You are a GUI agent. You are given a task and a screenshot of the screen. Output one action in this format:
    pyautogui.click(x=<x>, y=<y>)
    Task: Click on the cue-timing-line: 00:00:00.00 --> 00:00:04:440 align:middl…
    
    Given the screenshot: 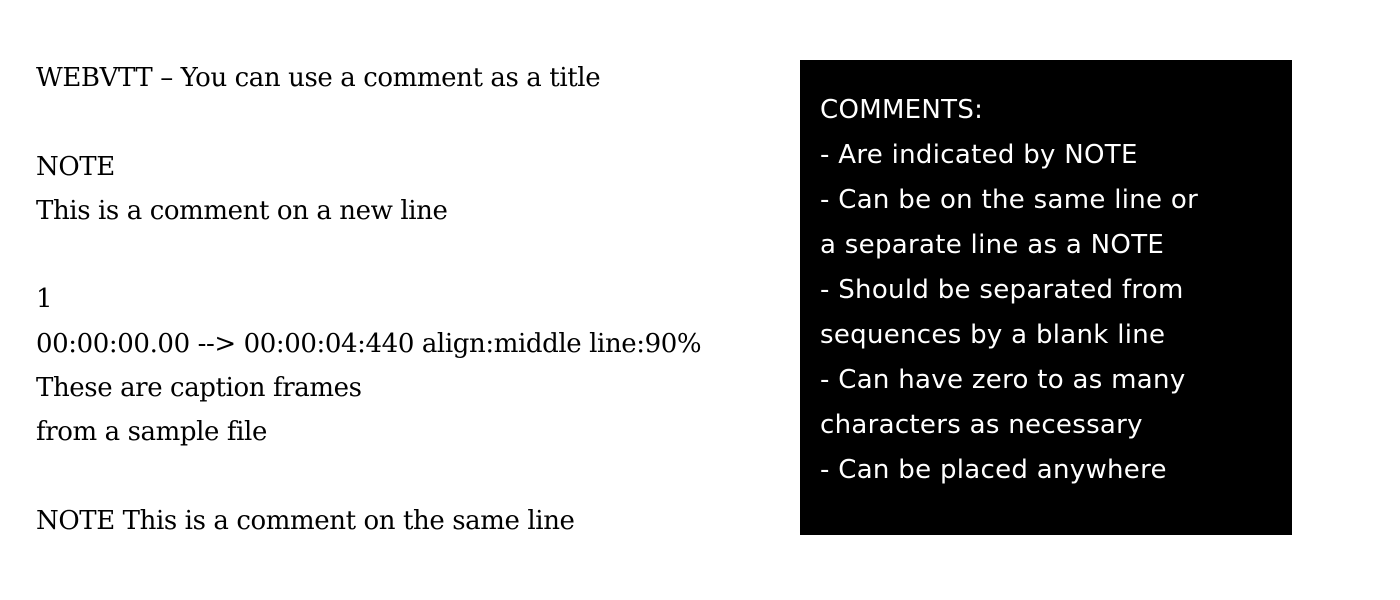 What is the action you would take?
    pyautogui.click(x=369, y=343)
    